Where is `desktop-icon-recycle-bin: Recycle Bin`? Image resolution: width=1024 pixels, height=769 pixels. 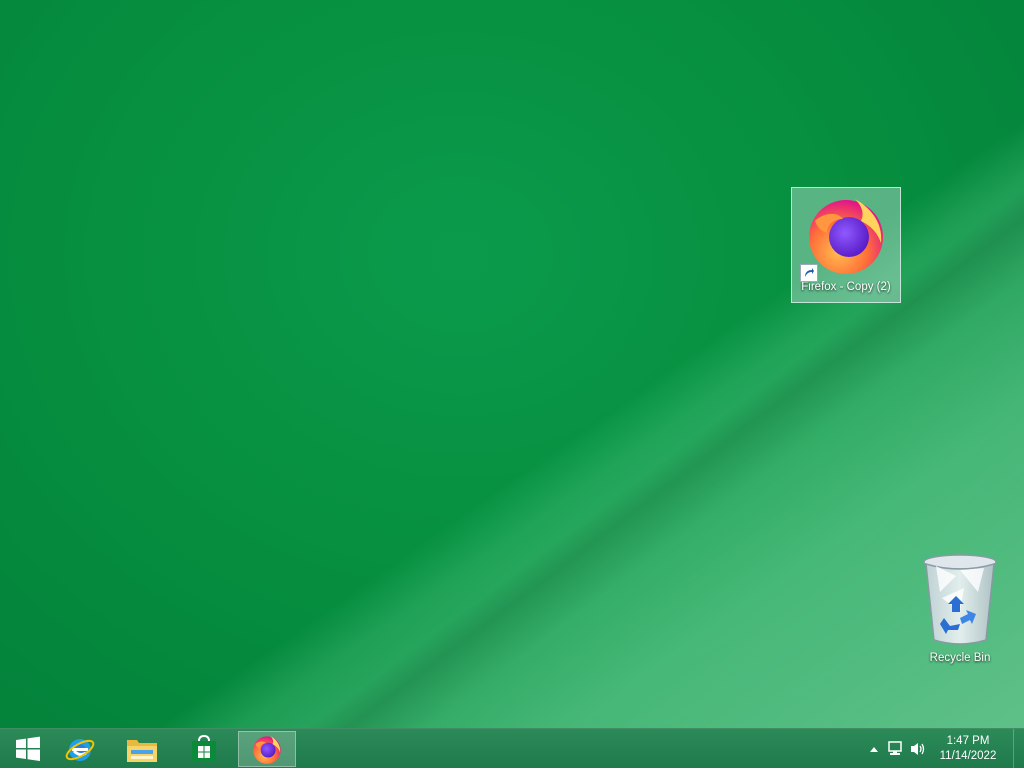 desktop-icon-recycle-bin: Recycle Bin is located at coordinates (960, 611).